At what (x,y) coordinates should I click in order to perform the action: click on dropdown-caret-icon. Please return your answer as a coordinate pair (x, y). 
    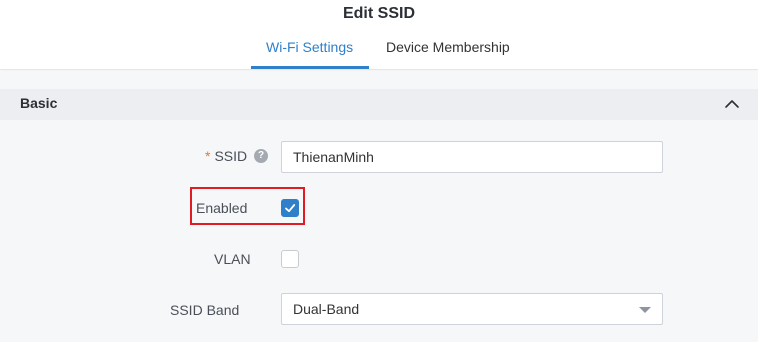
    Looking at the image, I should click on (645, 310).